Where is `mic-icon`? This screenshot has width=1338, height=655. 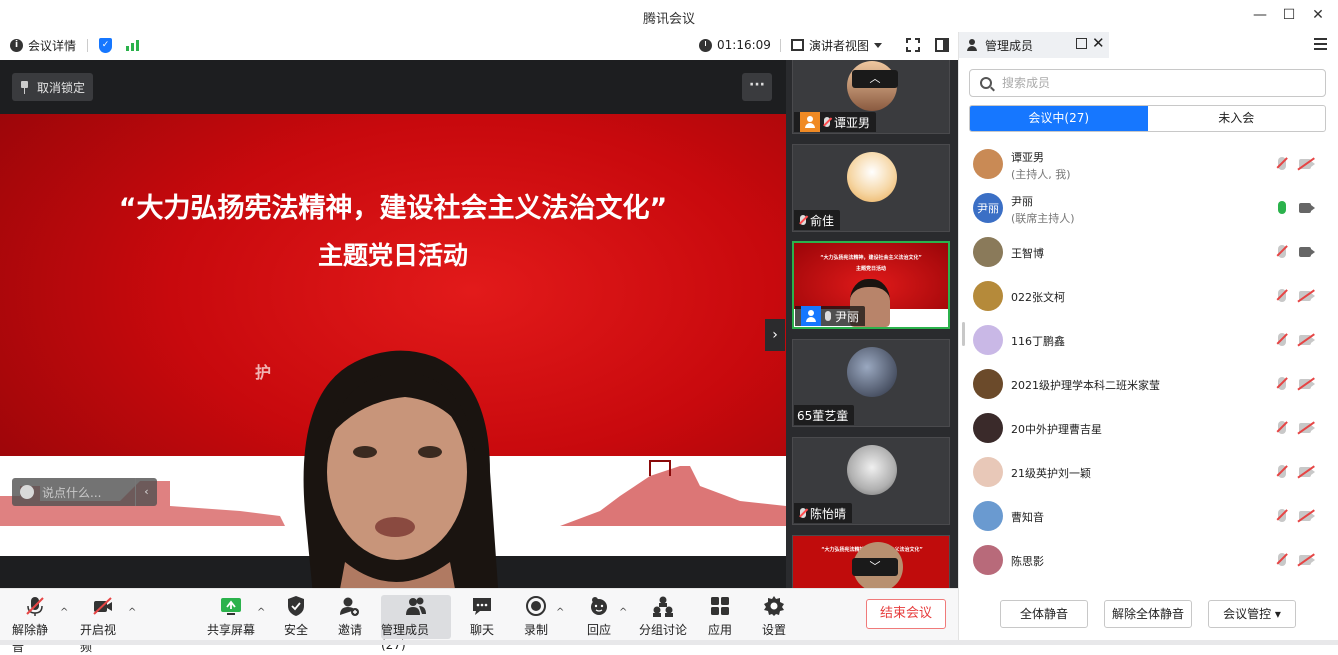
mic-icon is located at coordinates (1282, 207).